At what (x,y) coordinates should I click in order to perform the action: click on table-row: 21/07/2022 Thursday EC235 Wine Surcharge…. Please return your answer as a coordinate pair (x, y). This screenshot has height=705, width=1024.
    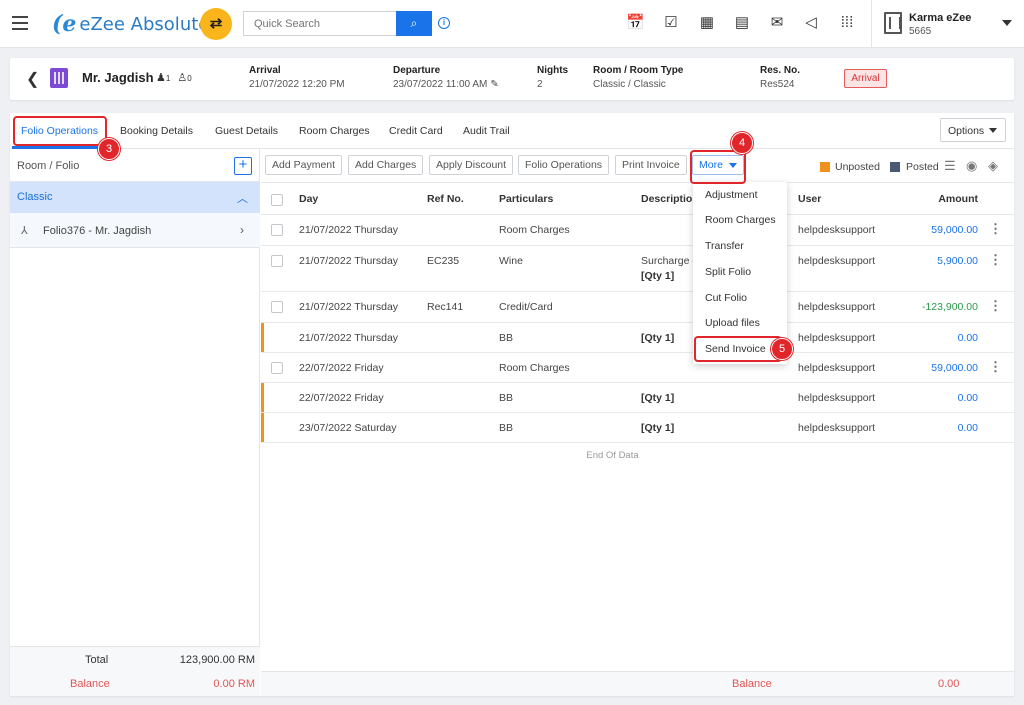
    Looking at the image, I should click on (637, 269).